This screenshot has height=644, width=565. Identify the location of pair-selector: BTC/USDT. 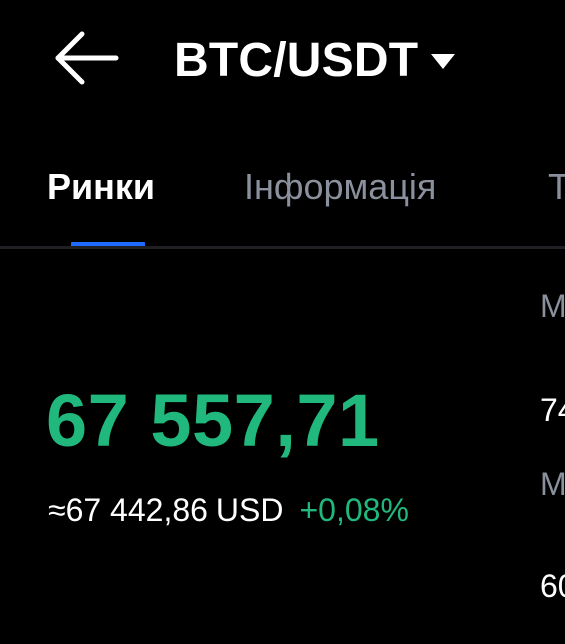
(315, 60).